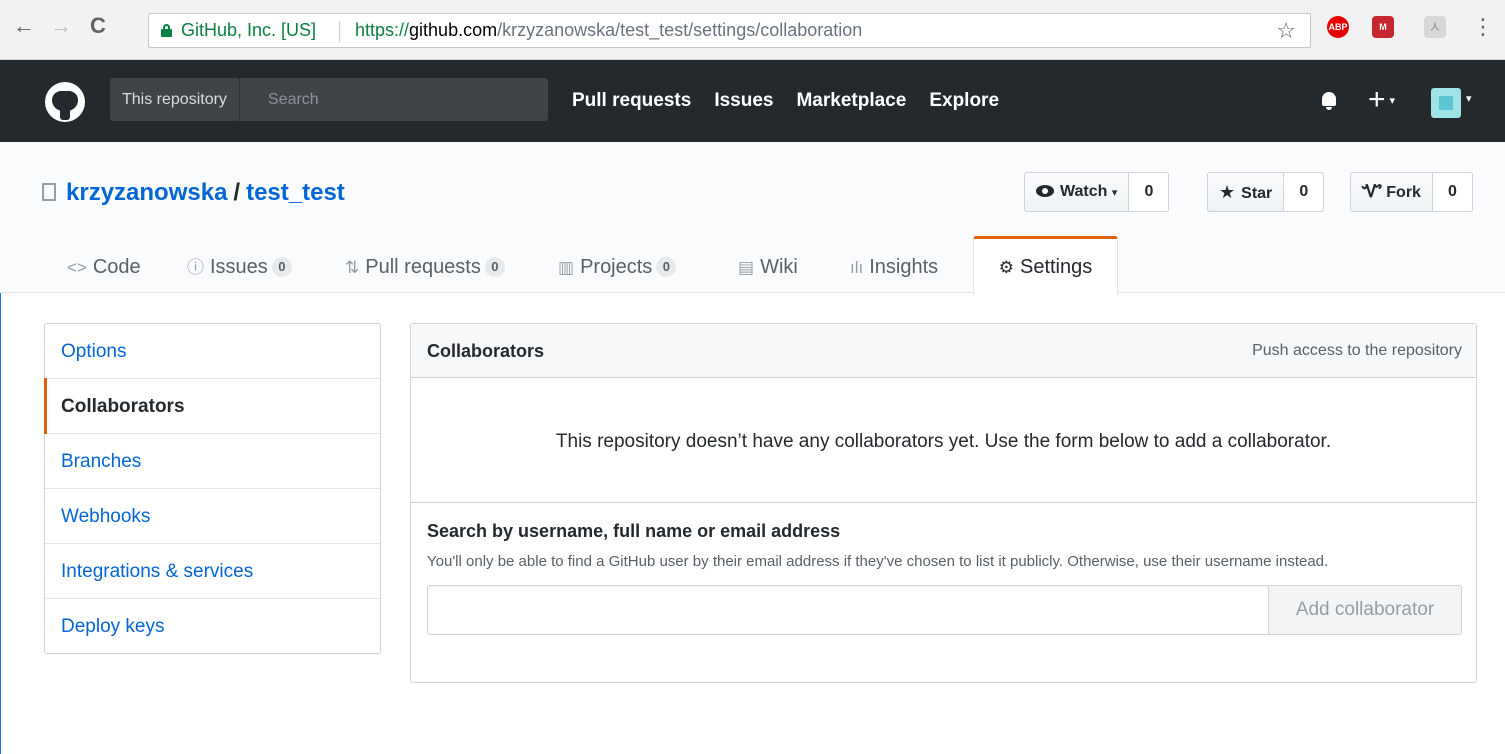 This screenshot has height=754, width=1505. Describe the element at coordinates (1227, 192) in the screenshot. I see `star-icon: ★` at that location.